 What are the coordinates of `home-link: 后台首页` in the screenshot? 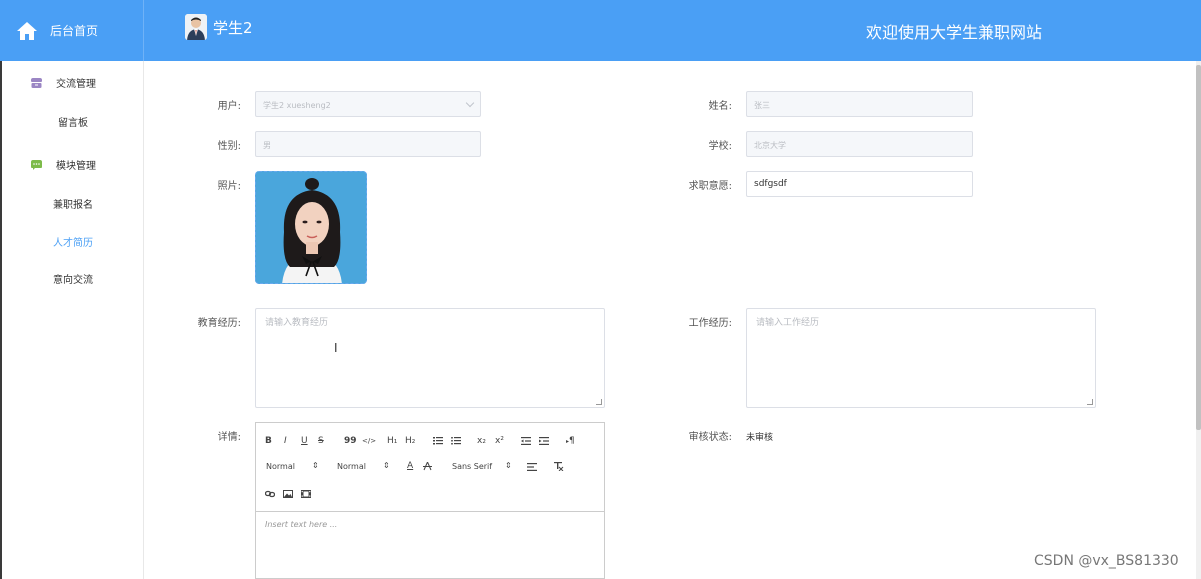 It's located at (73, 30).